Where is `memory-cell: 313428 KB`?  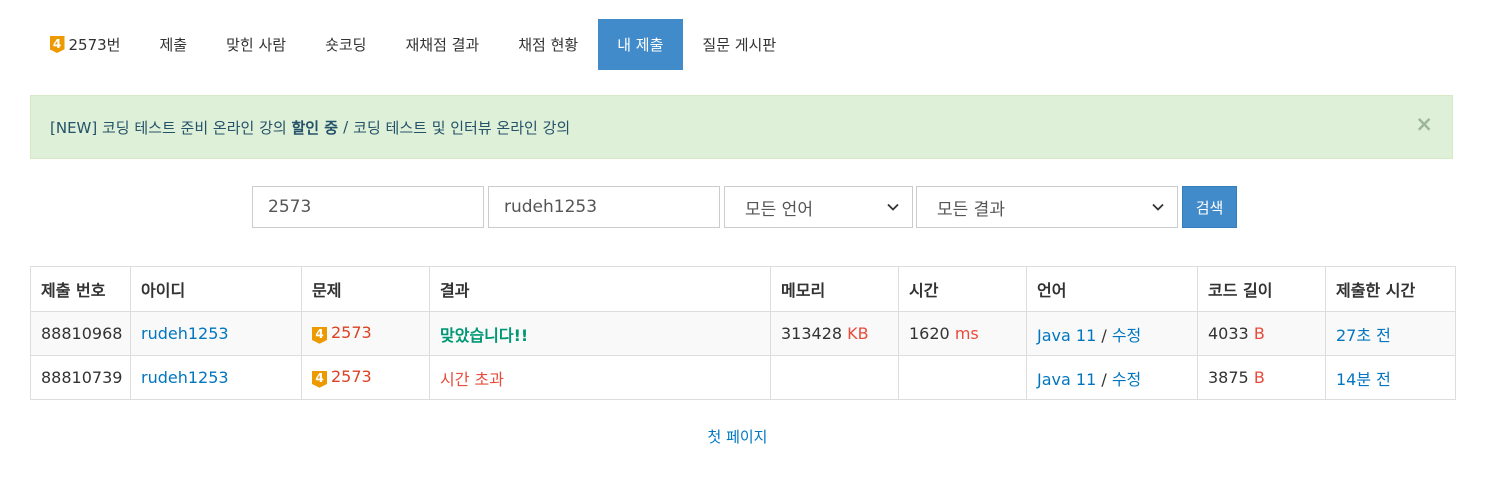 memory-cell: 313428 KB is located at coordinates (834, 333).